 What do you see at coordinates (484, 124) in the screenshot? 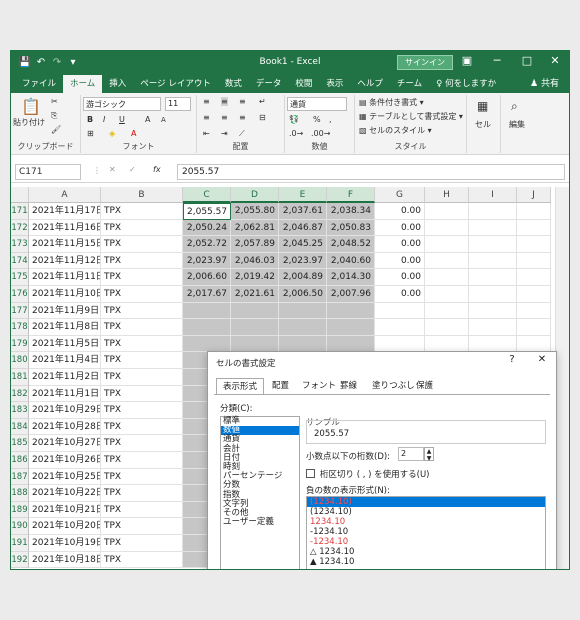
I see `cells-group: ▦ セル` at bounding box center [484, 124].